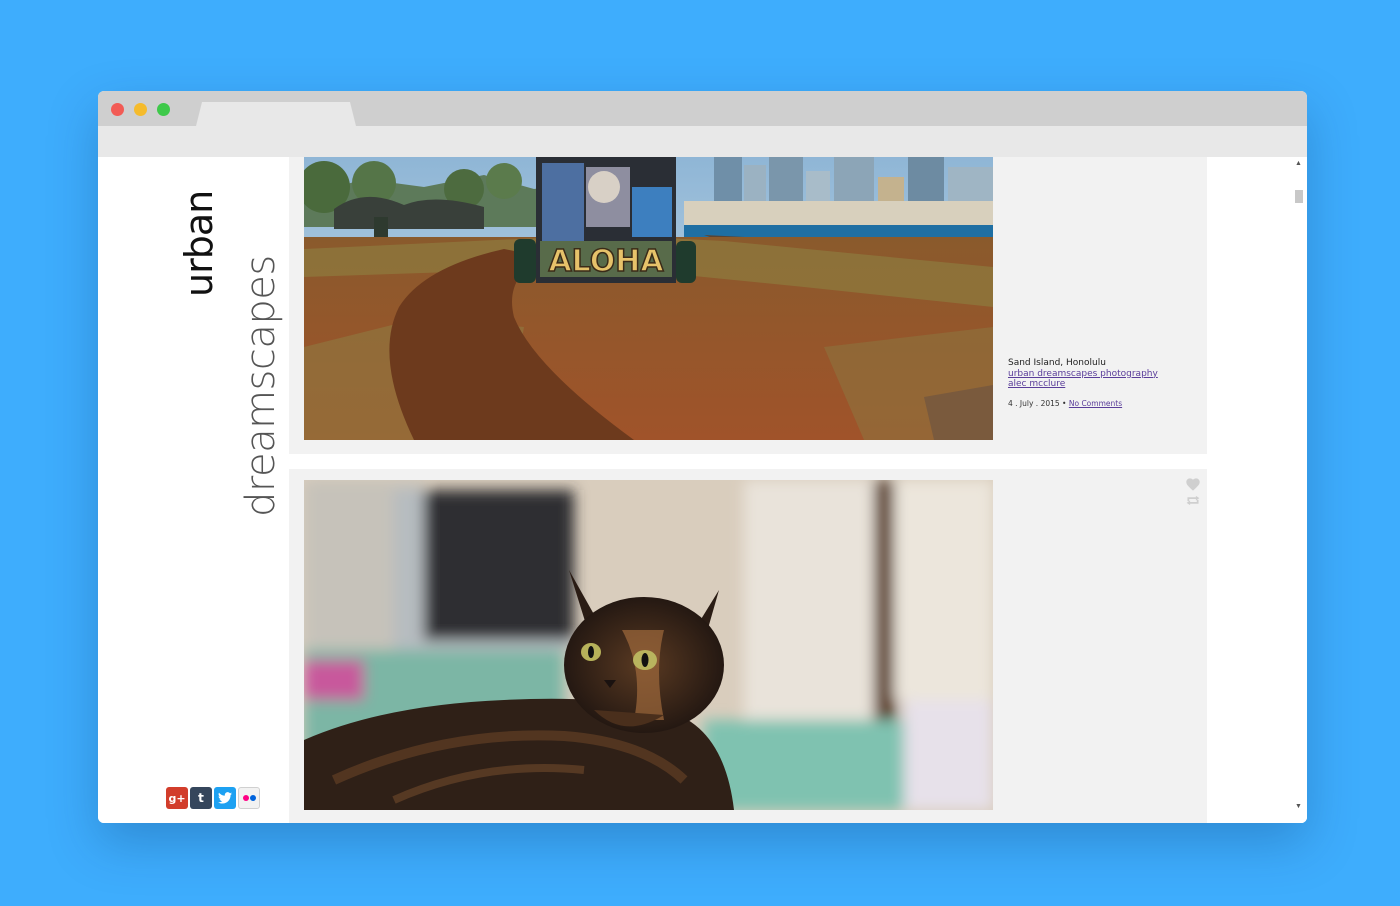 The height and width of the screenshot is (906, 1400). Describe the element at coordinates (1057, 363) in the screenshot. I see `post-title: Sand Island, Honolulu` at that location.